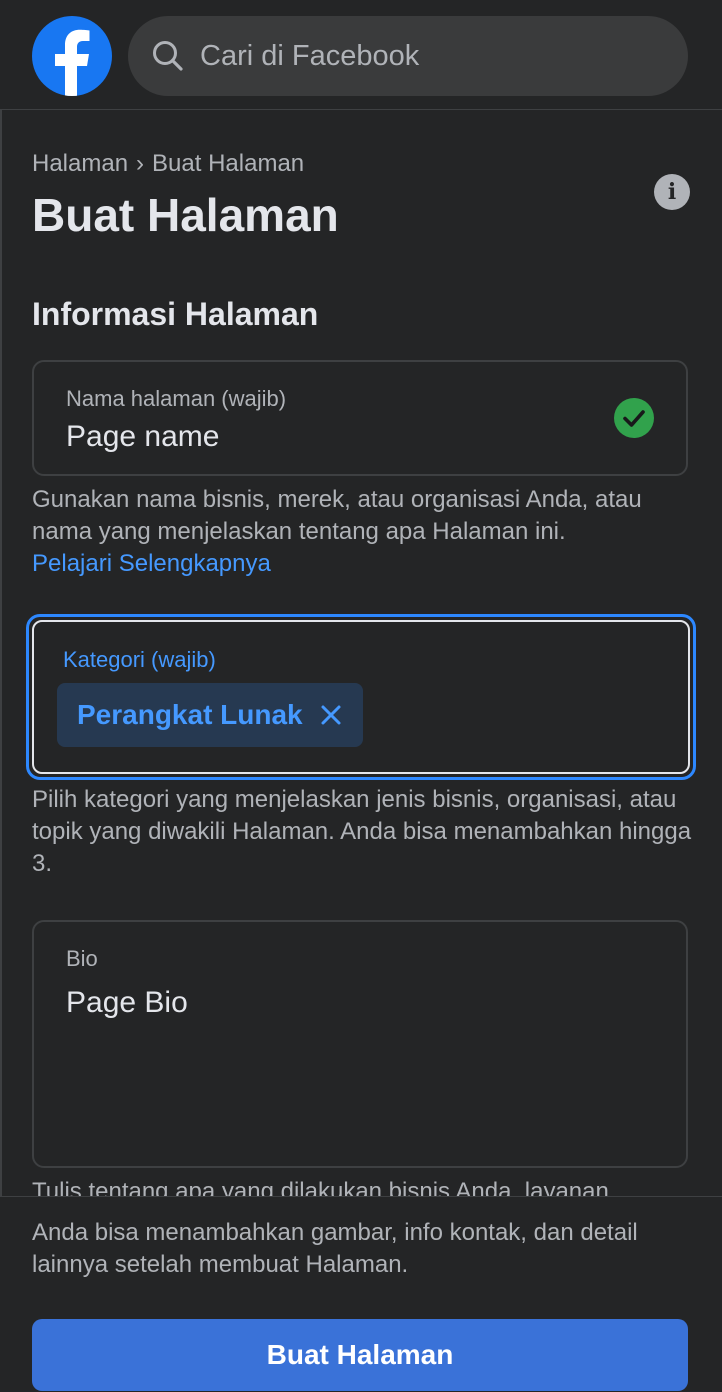  I want to click on breadcrumb-current: Buat Halaman, so click(228, 163).